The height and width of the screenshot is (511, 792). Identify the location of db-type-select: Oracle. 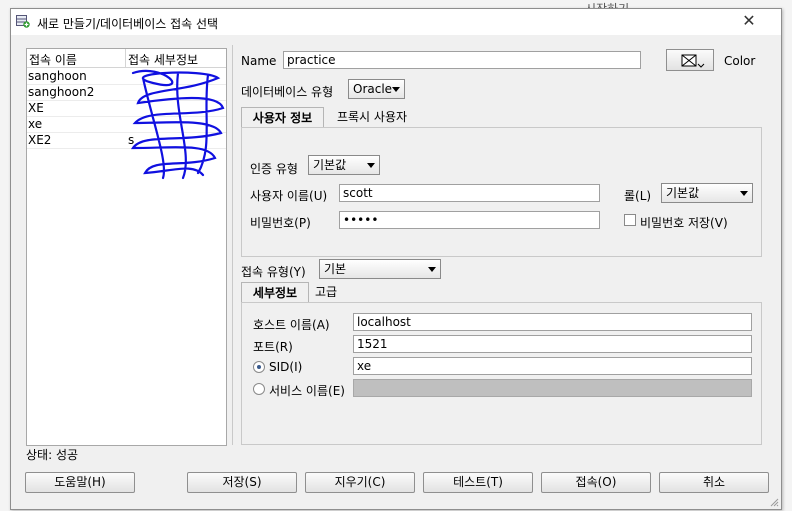
(376, 89).